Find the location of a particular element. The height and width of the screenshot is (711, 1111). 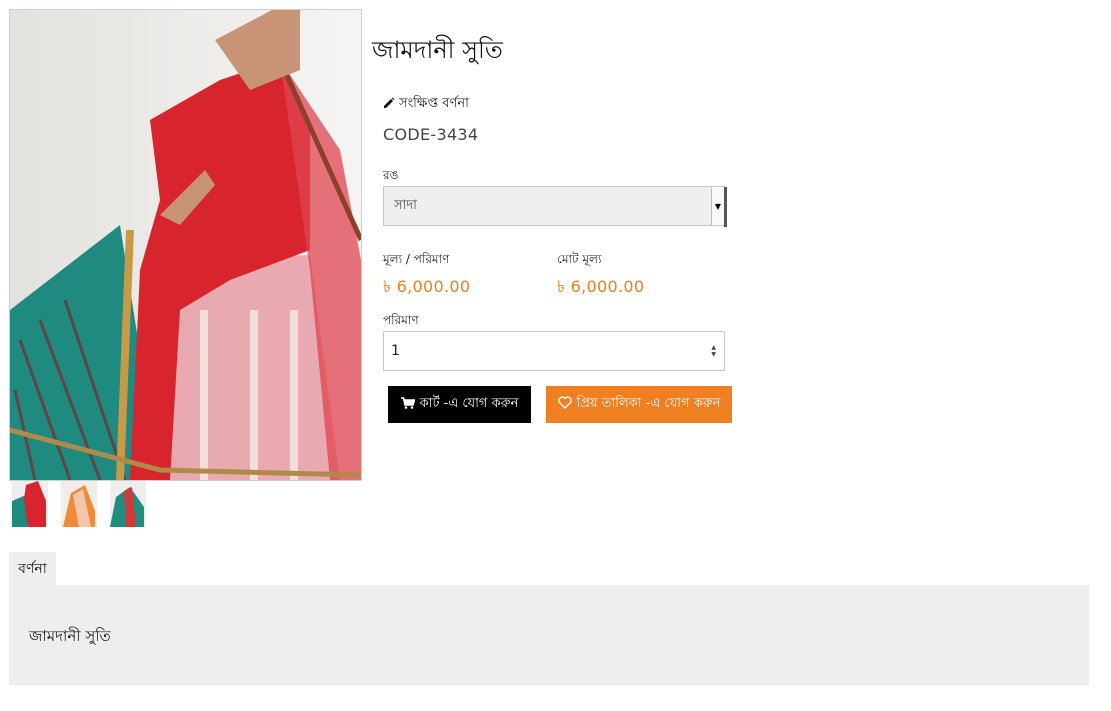

add-to-cart-label: কার্ট -এ যোগ করুন is located at coordinates (469, 403).